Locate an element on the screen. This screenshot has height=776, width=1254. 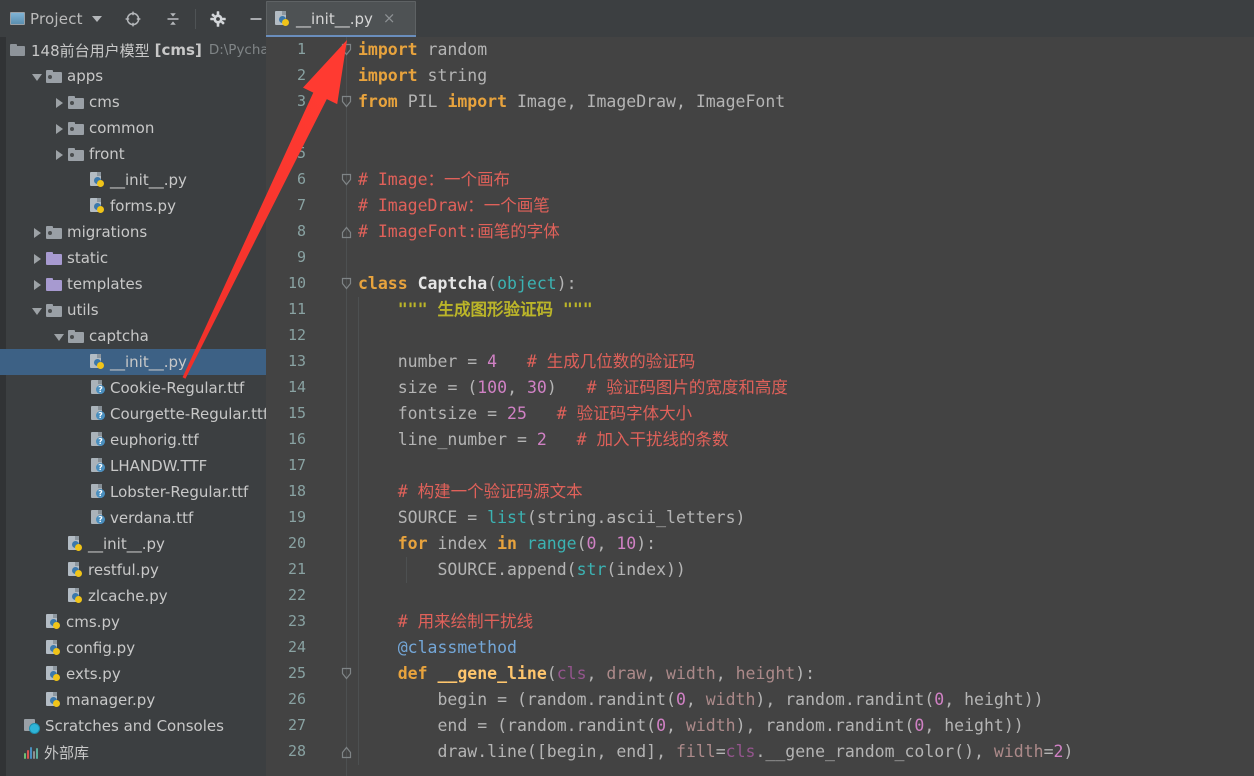
collapse-all-button is located at coordinates (173, 19).